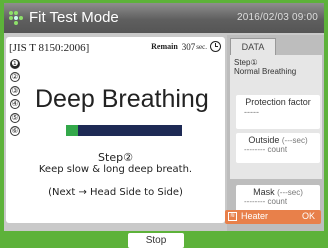 The width and height of the screenshot is (328, 248). I want to click on outside-title: Outside, so click(264, 140).